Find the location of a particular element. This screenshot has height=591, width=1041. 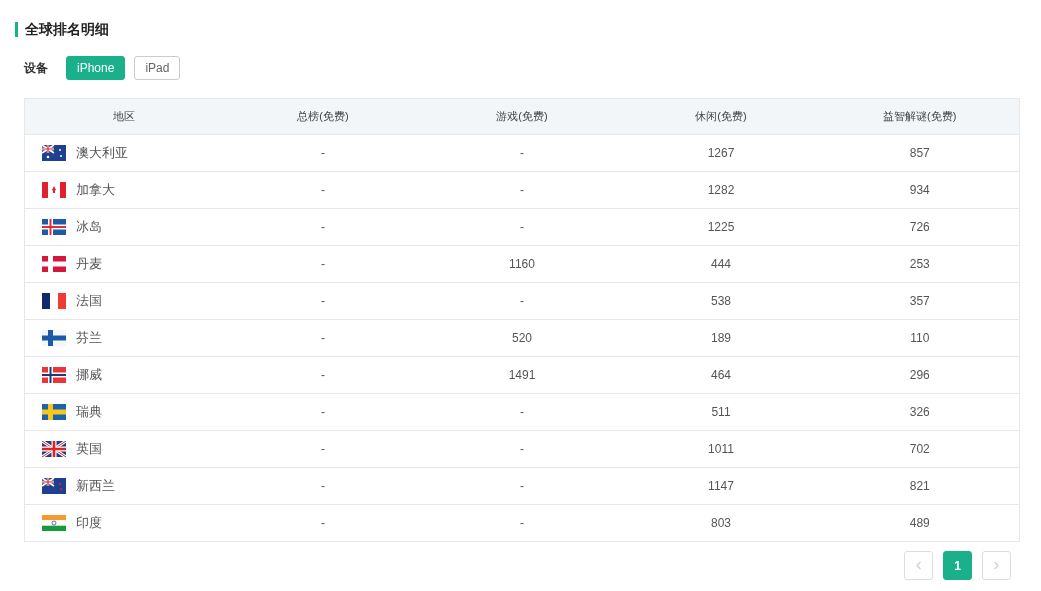

table-cell: 464 is located at coordinates (721, 375).